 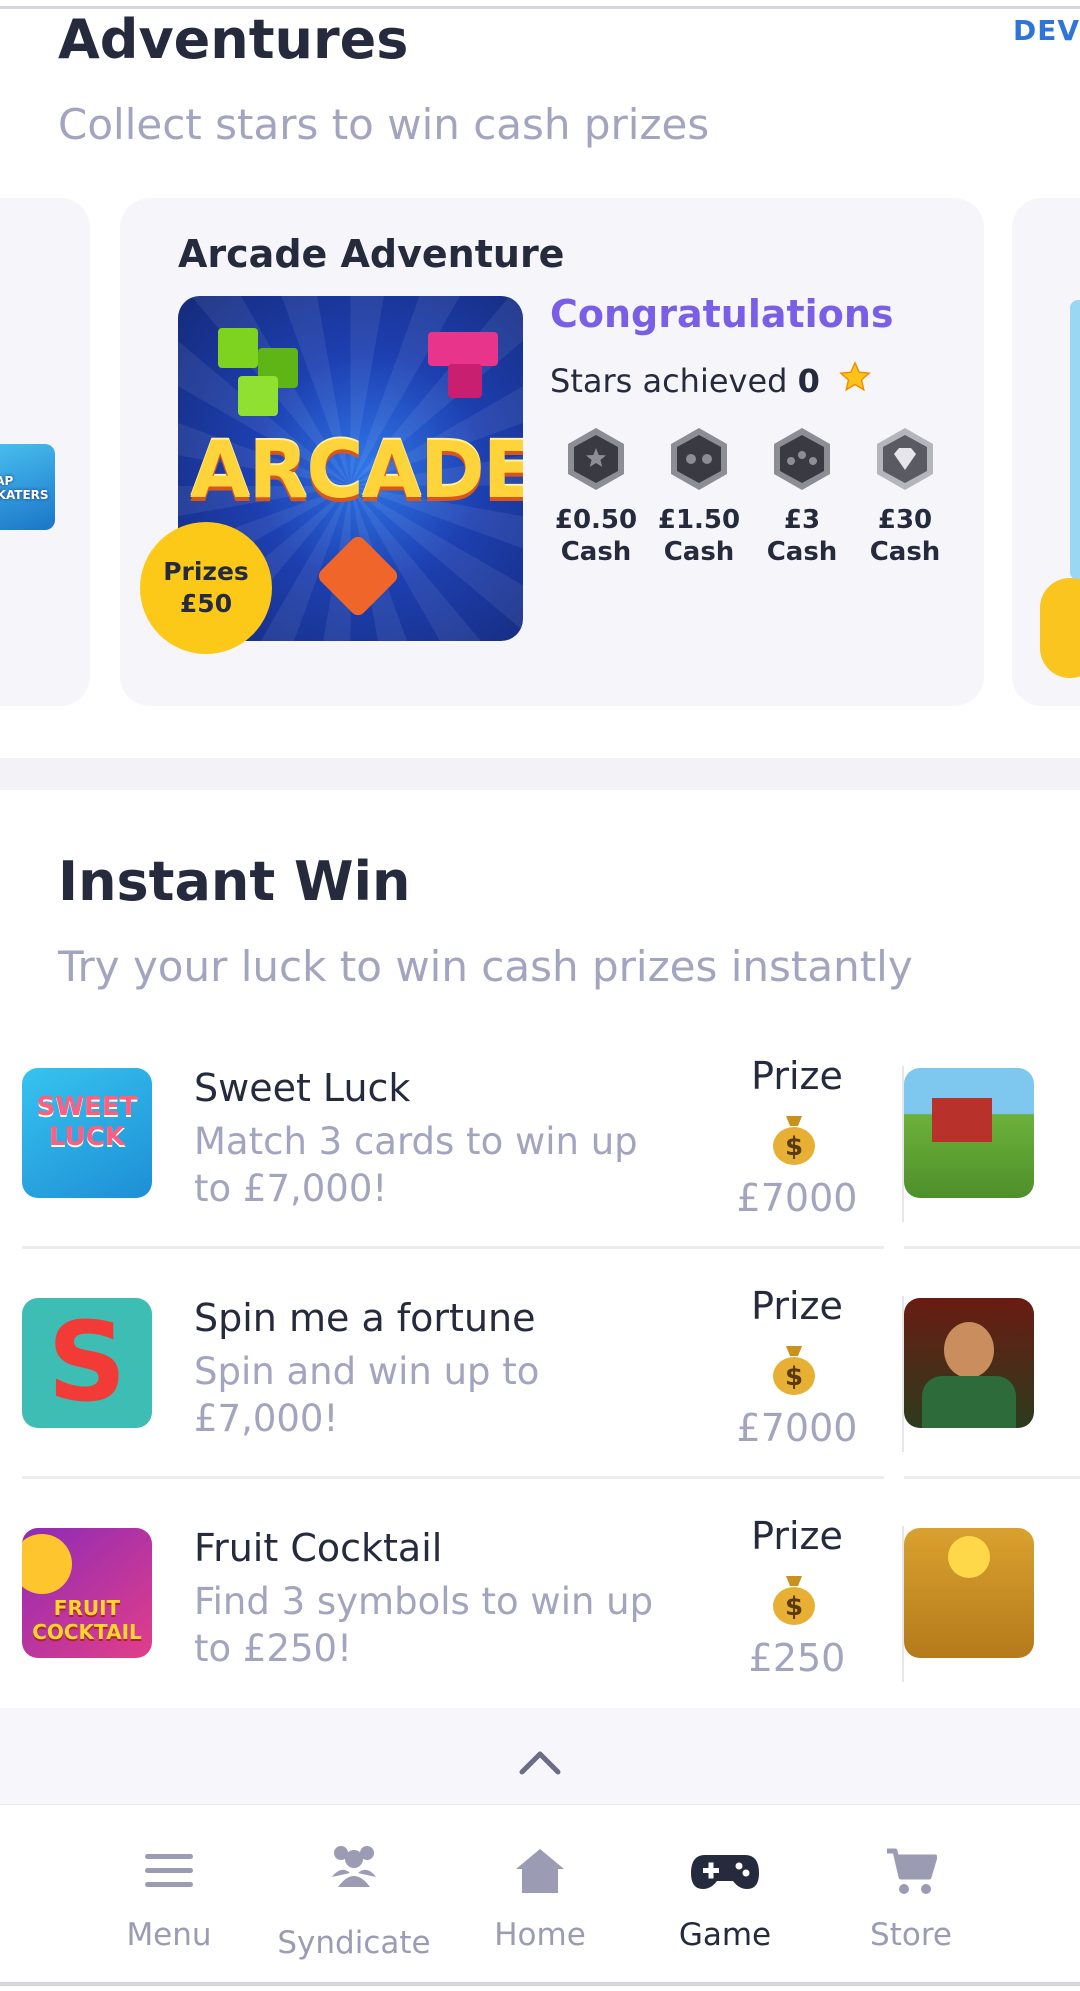 What do you see at coordinates (1060, 628) in the screenshot?
I see `next-adventure-prize-badge` at bounding box center [1060, 628].